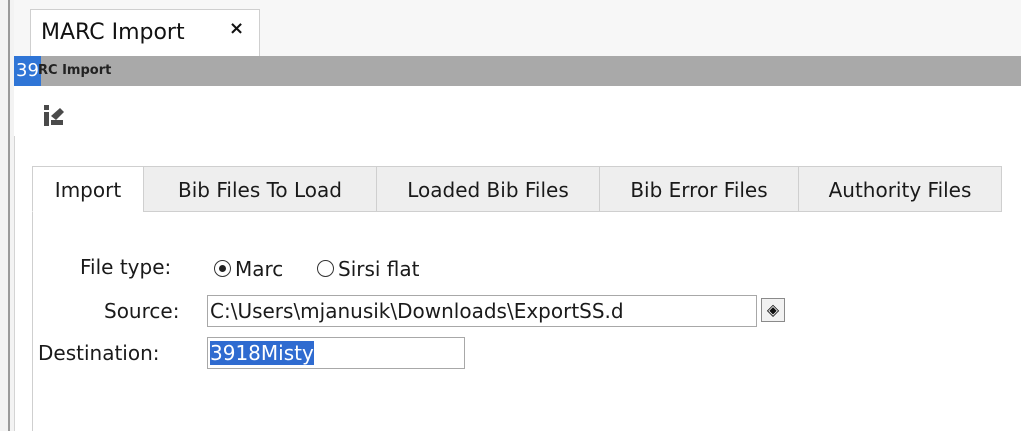 The image size is (1021, 431). I want to click on destination-label: Destination:, so click(99, 353).